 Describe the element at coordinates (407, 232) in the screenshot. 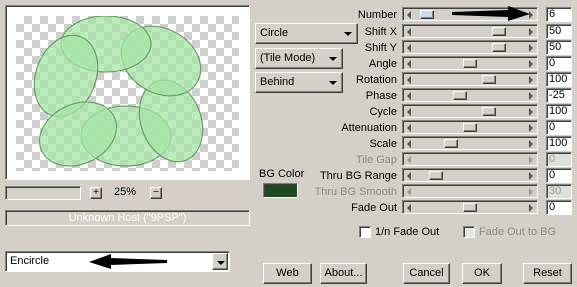

I see `fade-out-1n-label: 1/n Fade Out` at that location.